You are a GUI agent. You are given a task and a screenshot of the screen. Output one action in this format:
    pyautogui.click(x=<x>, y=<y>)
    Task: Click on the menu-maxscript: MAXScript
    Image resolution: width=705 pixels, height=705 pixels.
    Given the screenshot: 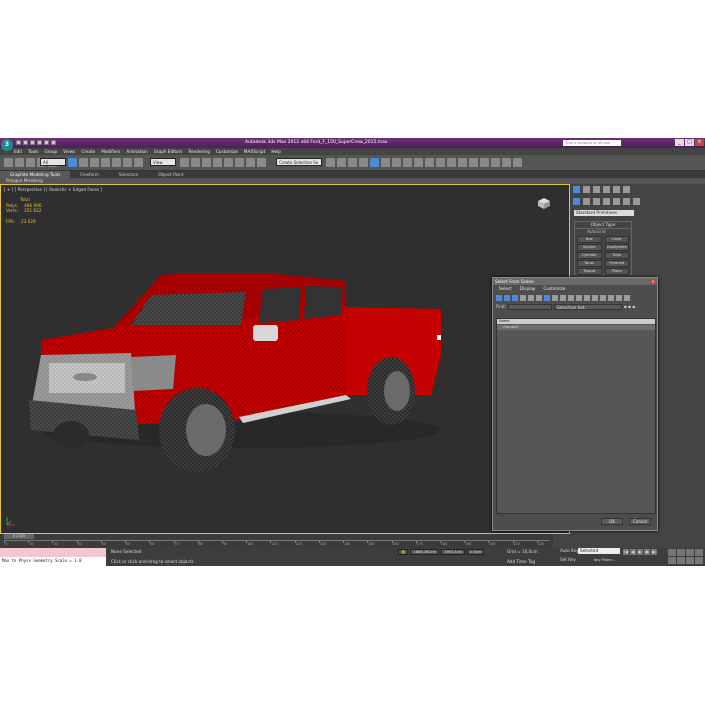 What is the action you would take?
    pyautogui.click(x=255, y=151)
    